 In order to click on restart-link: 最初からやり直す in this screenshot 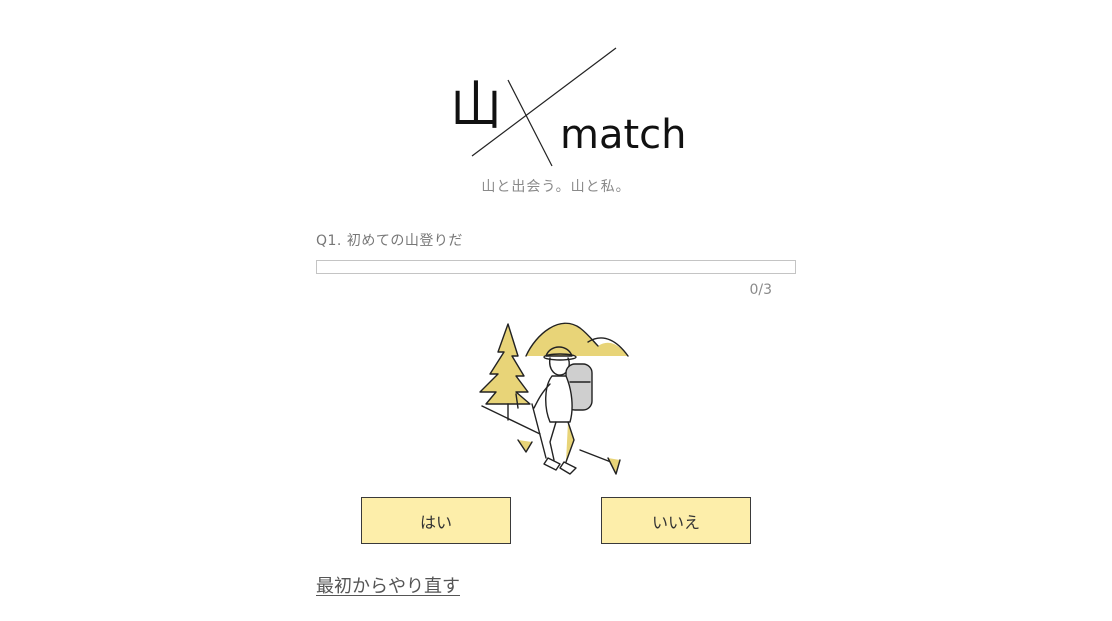, I will do `click(388, 585)`.